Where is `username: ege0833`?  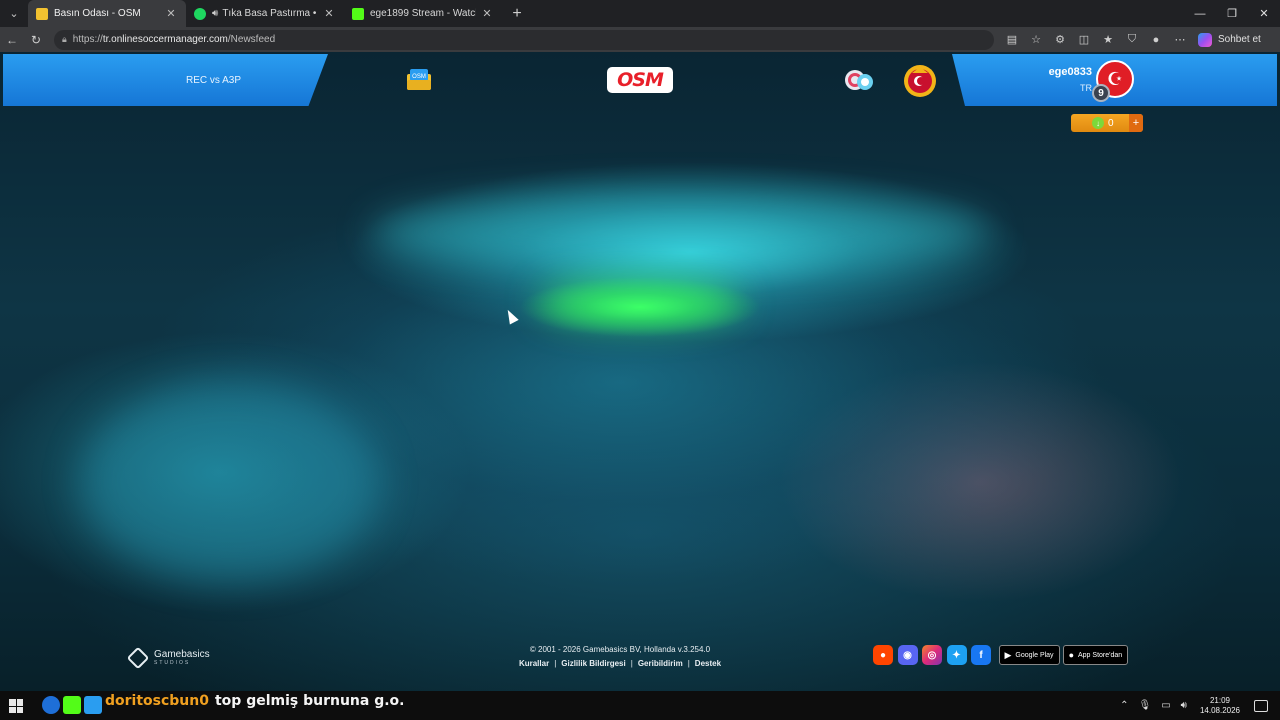 username: ege0833 is located at coordinates (1070, 72).